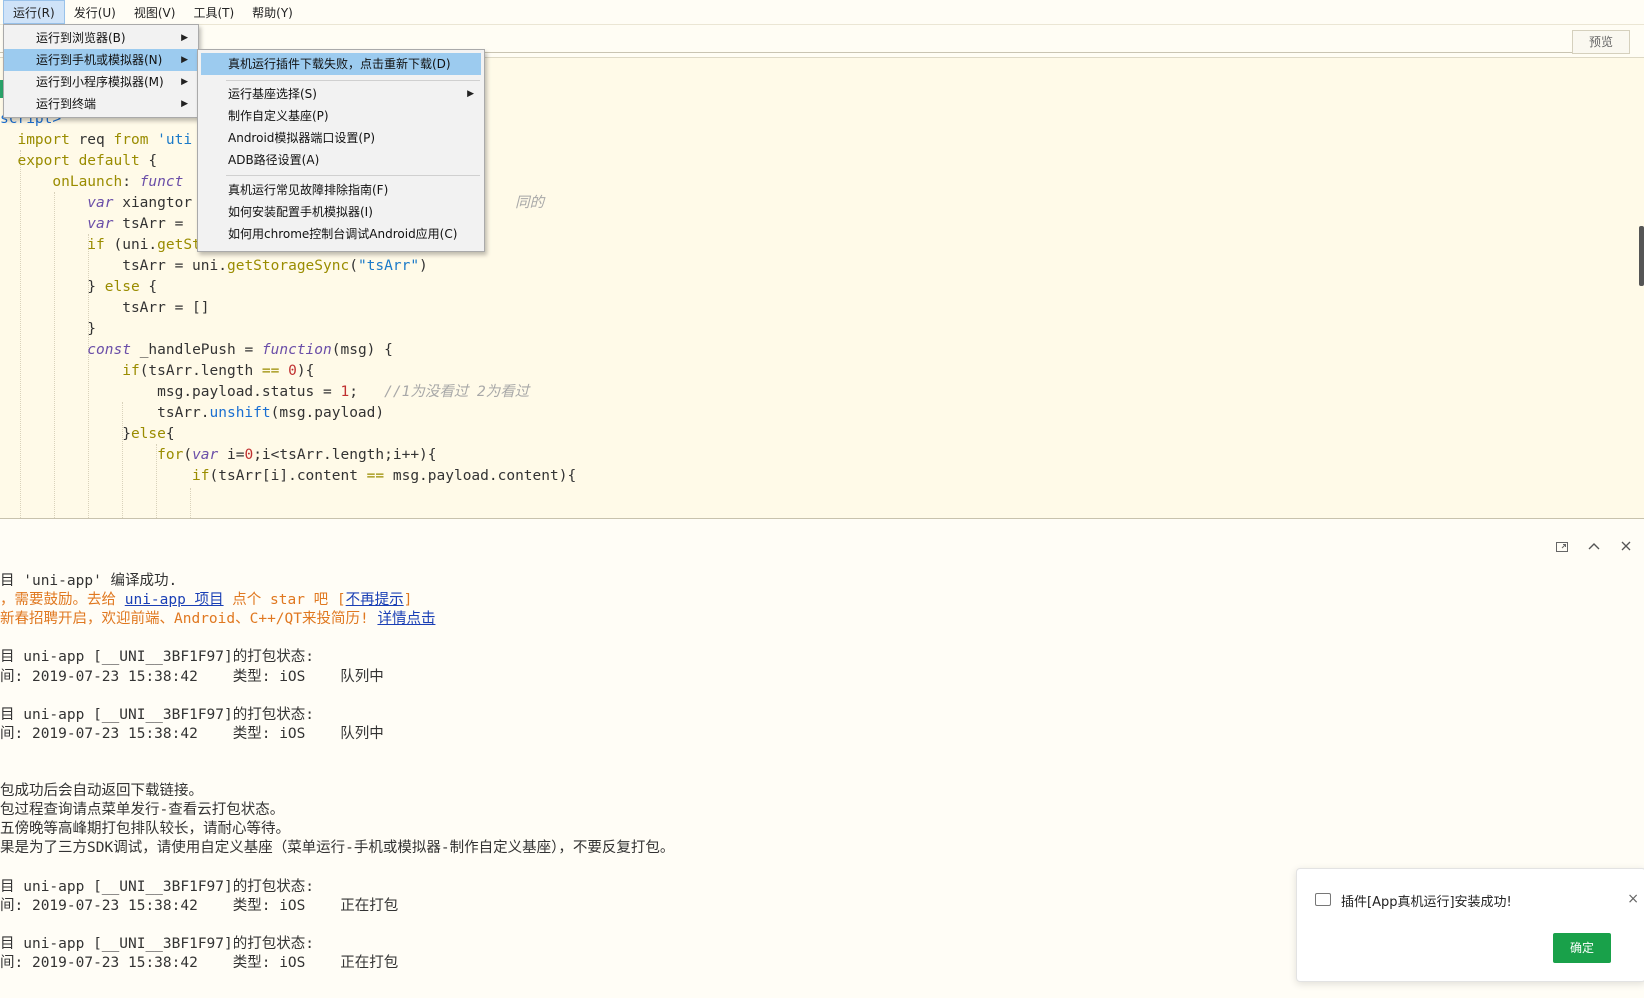 The width and height of the screenshot is (1644, 998). What do you see at coordinates (1626, 548) in the screenshot?
I see `close-icon` at bounding box center [1626, 548].